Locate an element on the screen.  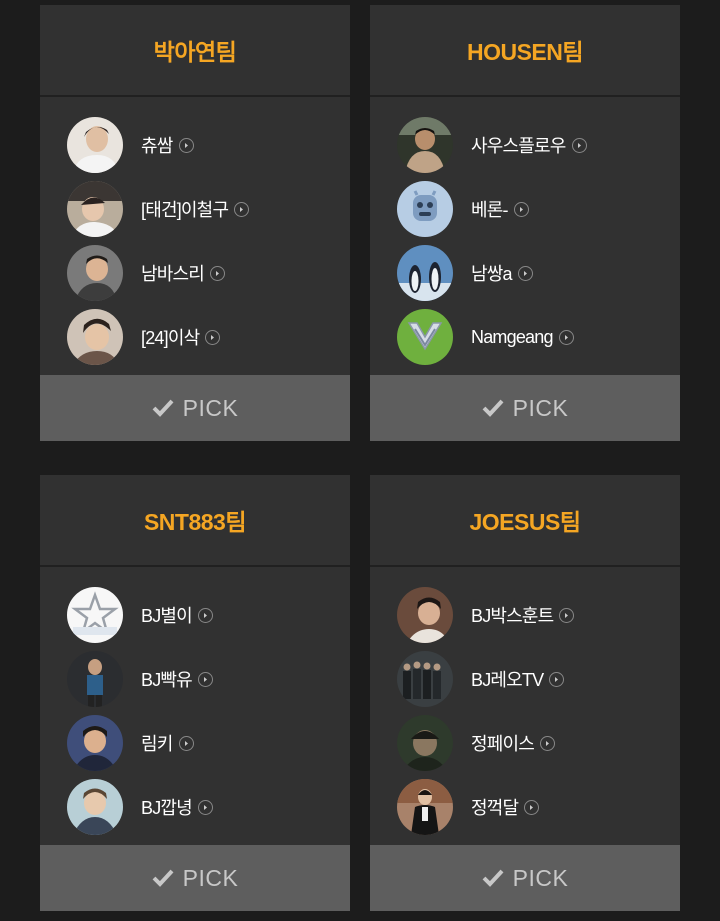
member-name: 정꺽달 is located at coordinates (495, 808).